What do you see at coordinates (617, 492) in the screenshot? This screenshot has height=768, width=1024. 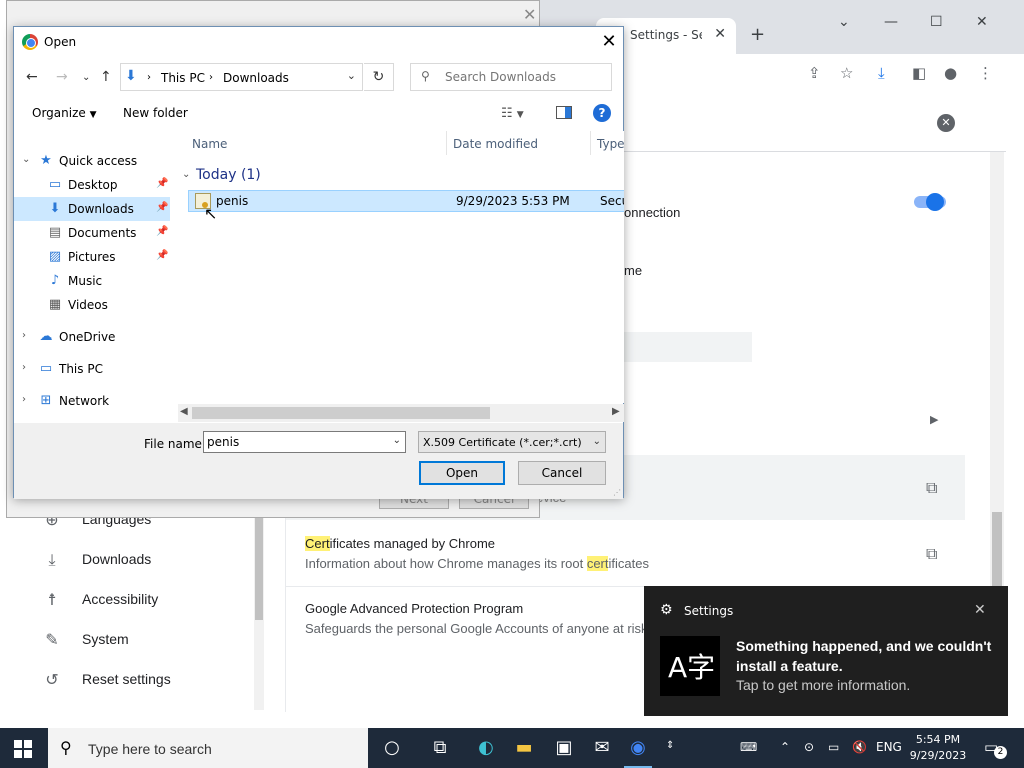 I see `resize-grip-icon: ⋰` at bounding box center [617, 492].